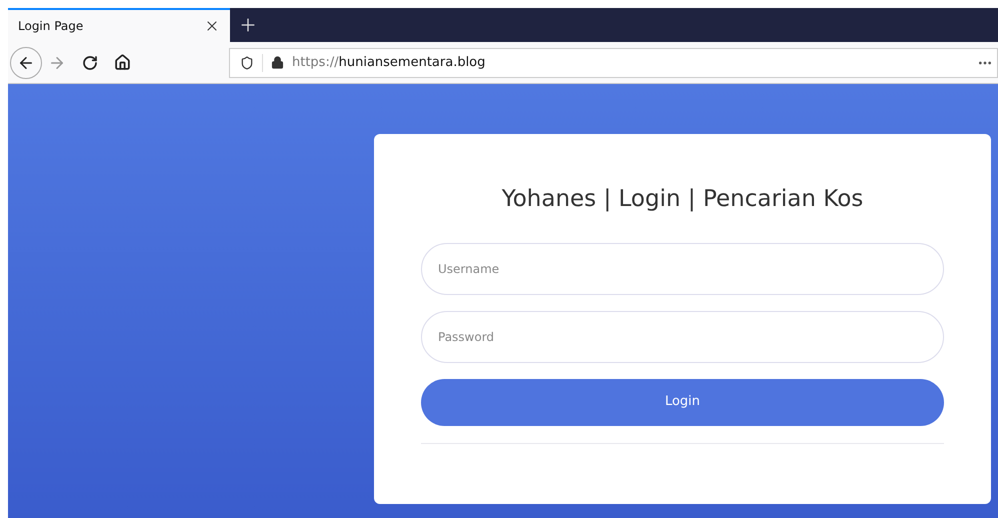  What do you see at coordinates (683, 199) in the screenshot?
I see `login-title: Yohanes | Login | Pencarian Kos` at bounding box center [683, 199].